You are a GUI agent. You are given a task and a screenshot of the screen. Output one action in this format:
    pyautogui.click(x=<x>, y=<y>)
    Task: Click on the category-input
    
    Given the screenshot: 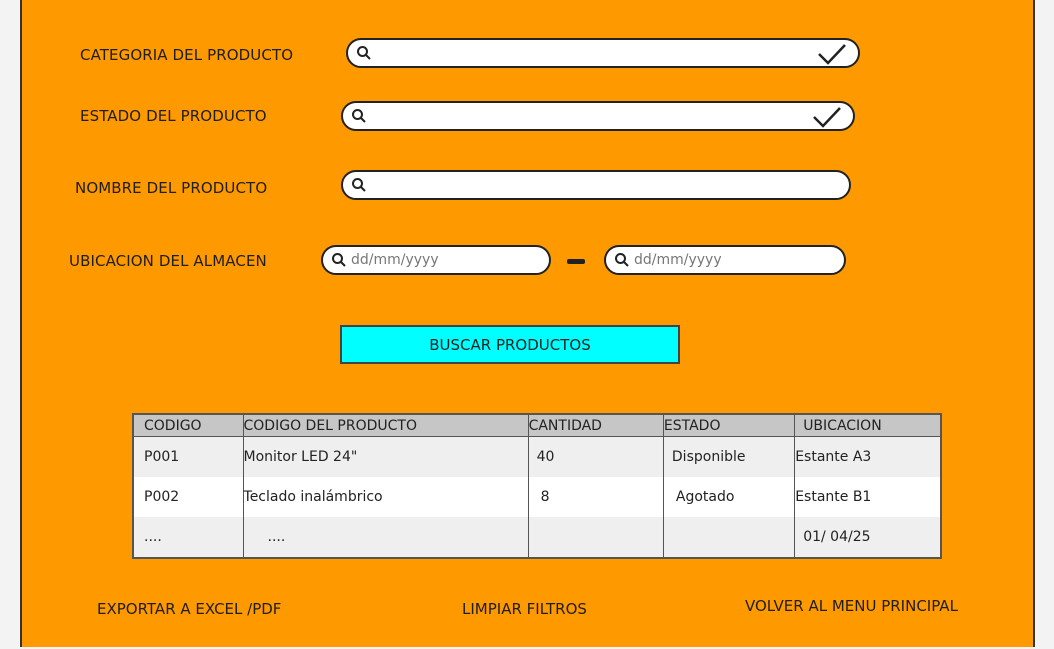 What is the action you would take?
    pyautogui.click(x=596, y=53)
    